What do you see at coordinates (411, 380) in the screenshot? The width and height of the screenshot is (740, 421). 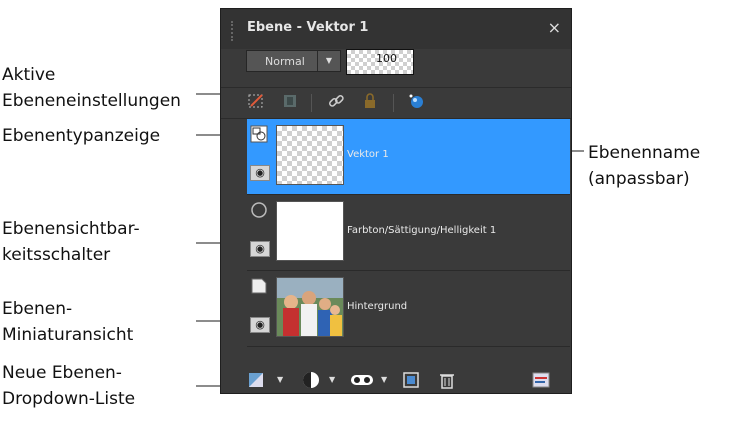 I see `merge-icon` at bounding box center [411, 380].